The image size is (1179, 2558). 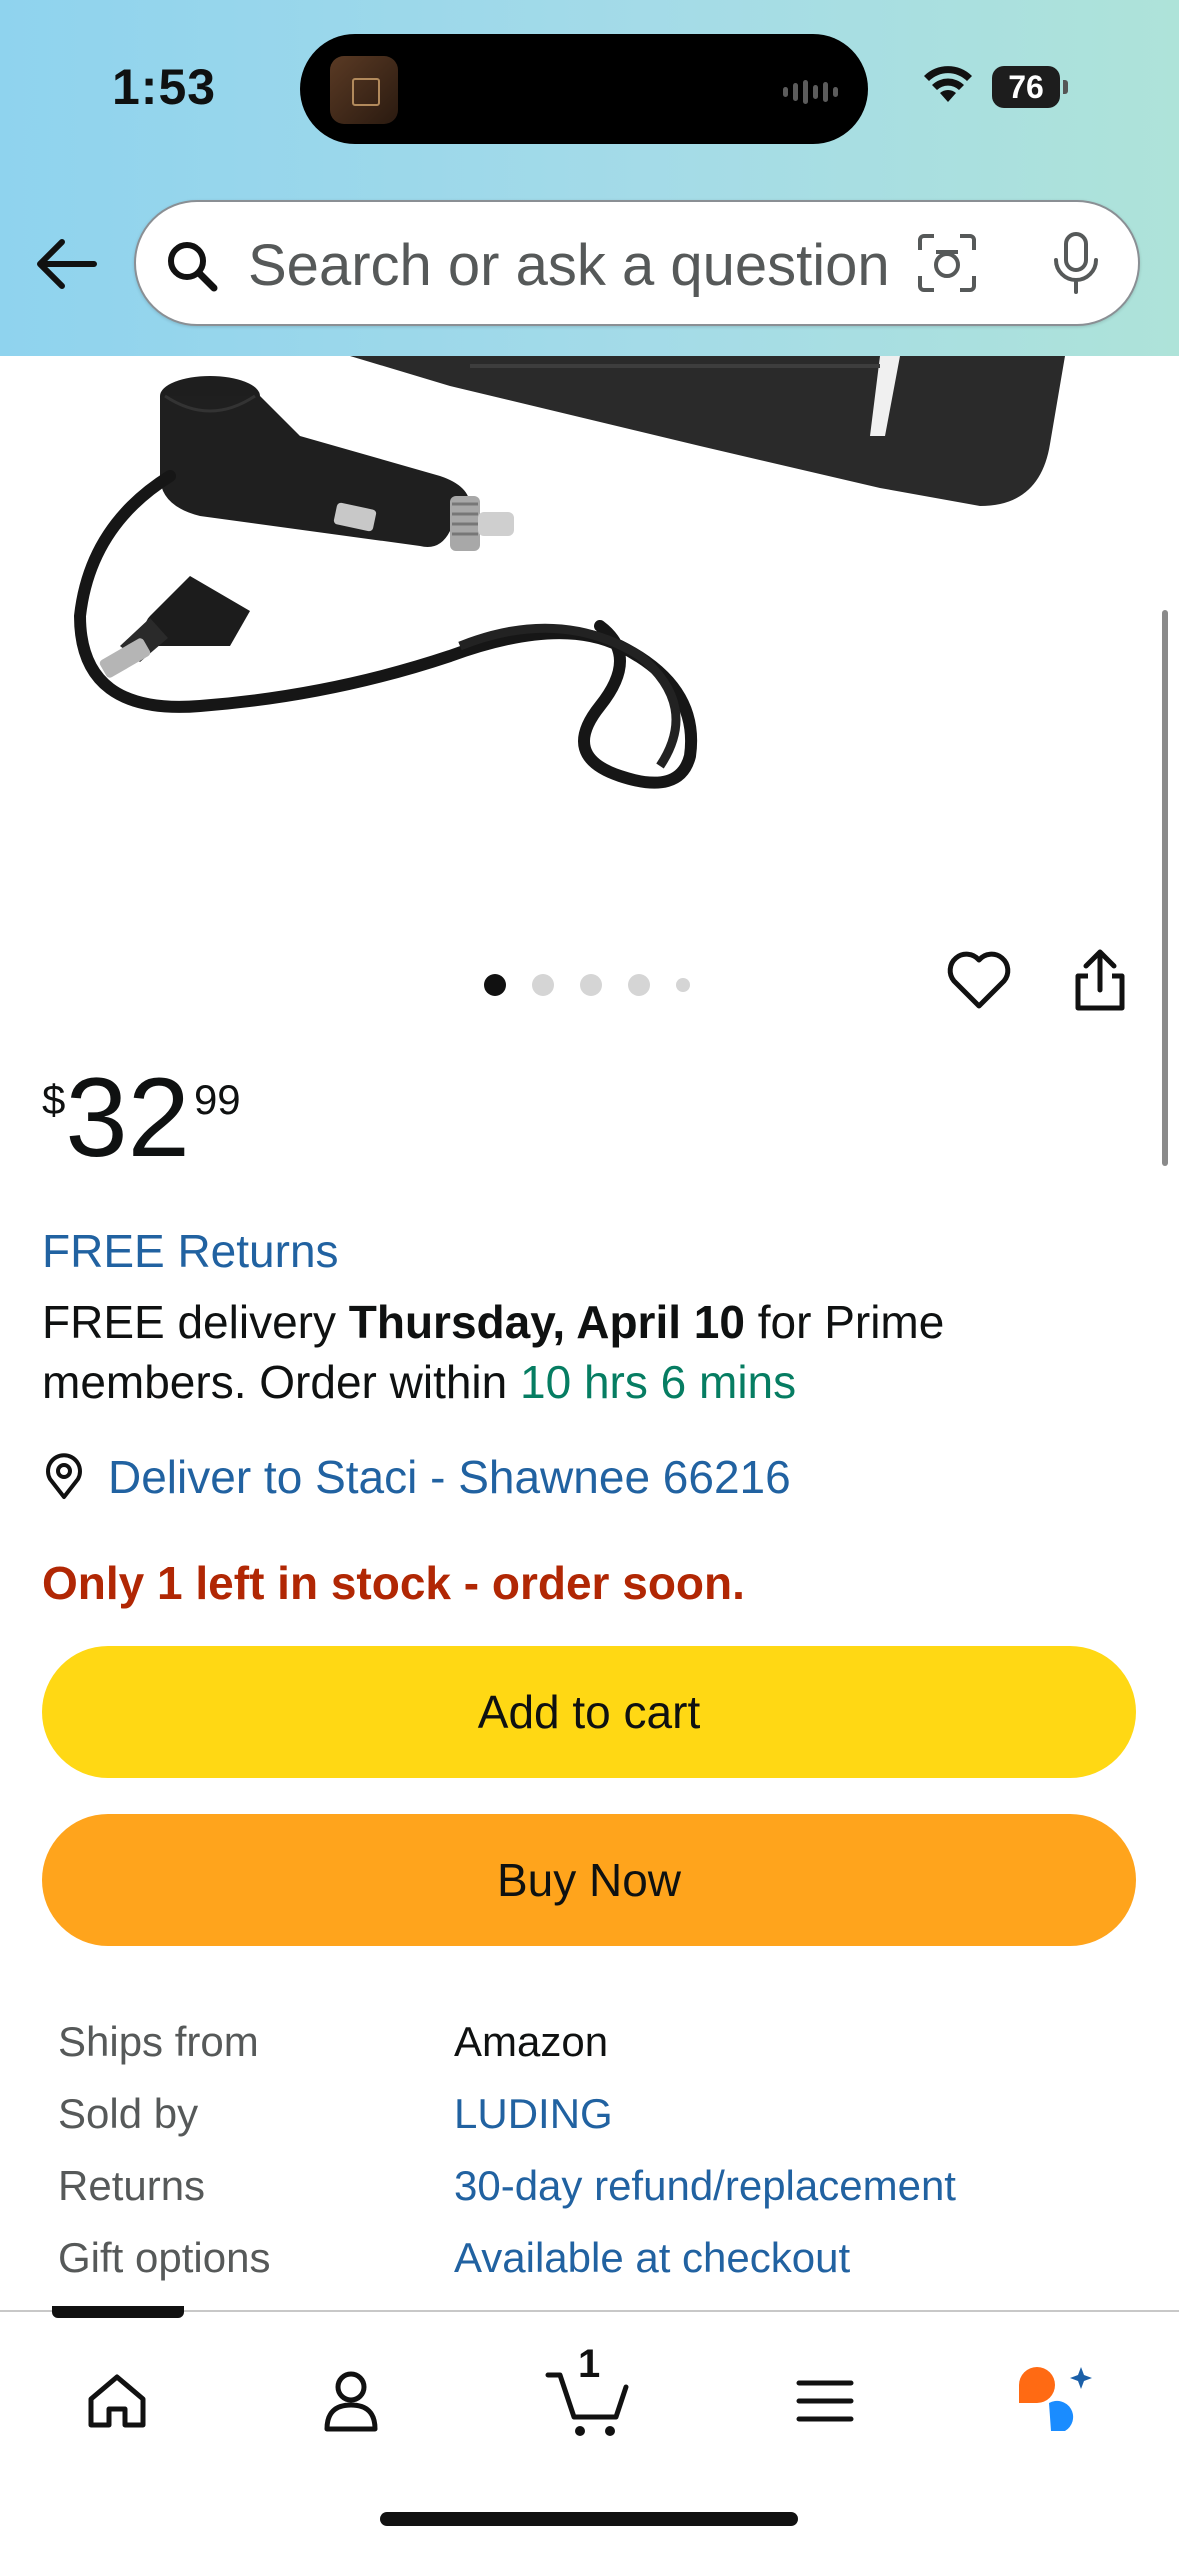 I want to click on scrollbar, so click(x=1165, y=888).